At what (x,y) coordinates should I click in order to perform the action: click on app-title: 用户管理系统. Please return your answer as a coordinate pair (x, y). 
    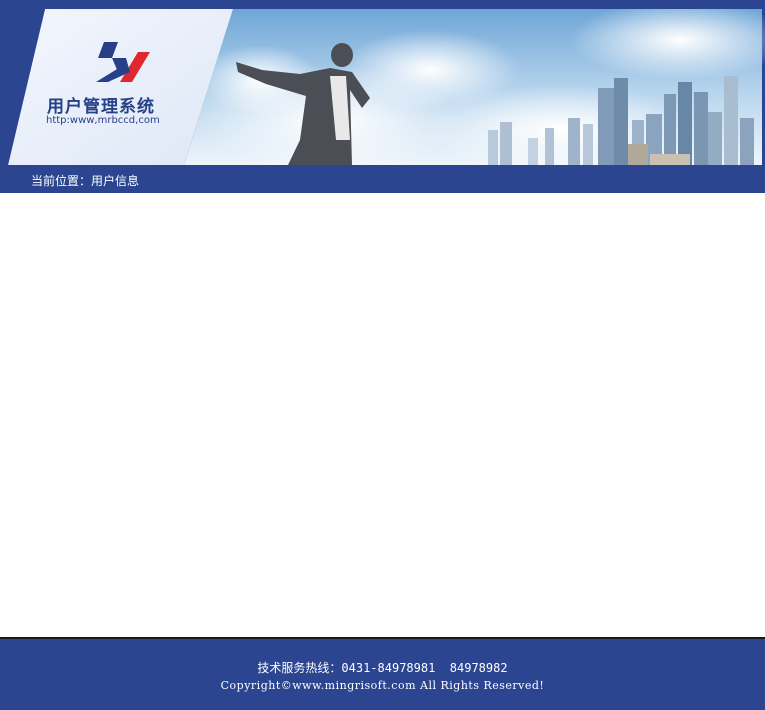
    Looking at the image, I should click on (101, 107).